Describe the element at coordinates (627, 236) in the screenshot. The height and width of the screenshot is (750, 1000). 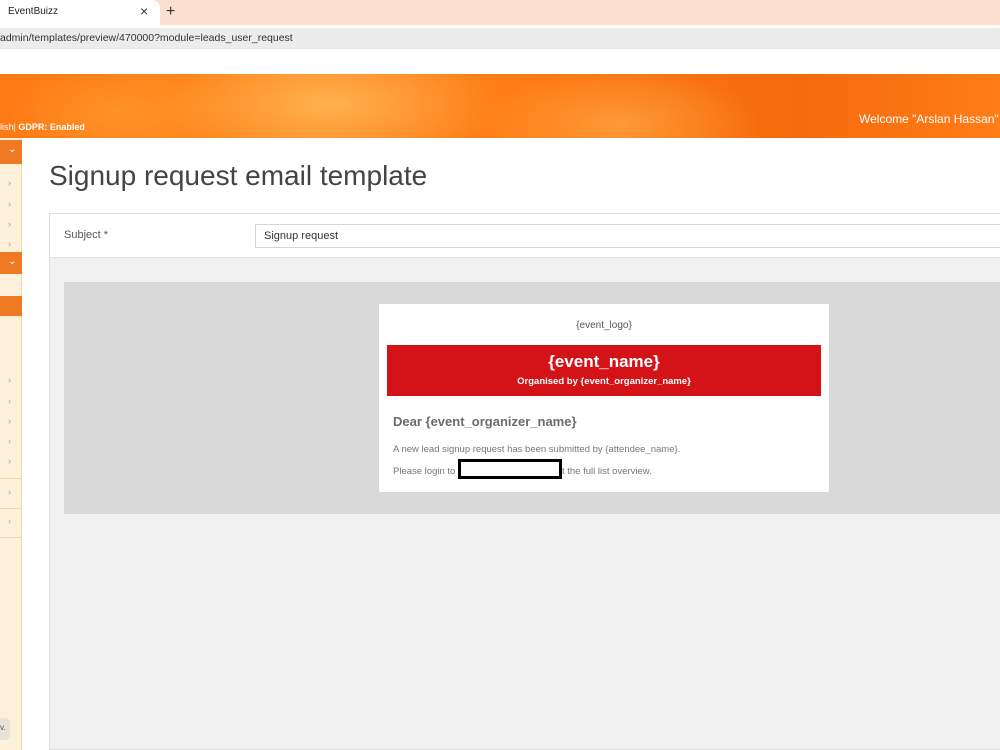
I see `subject-input` at that location.